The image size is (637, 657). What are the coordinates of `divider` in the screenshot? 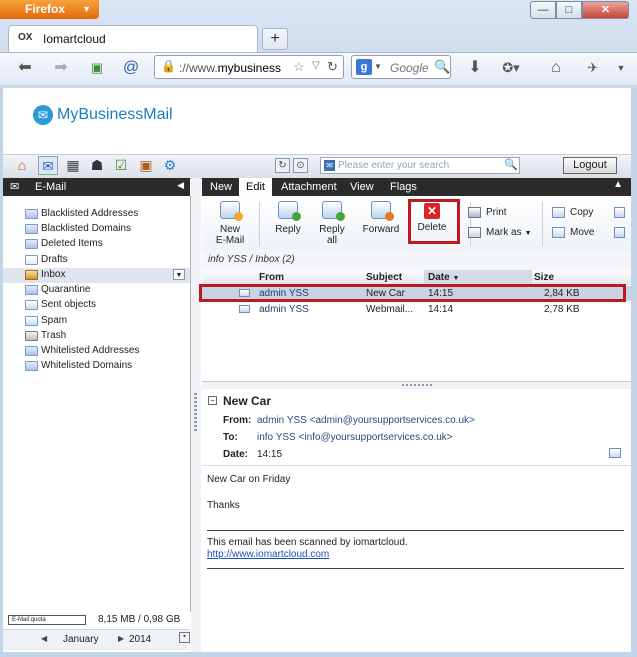 It's located at (415, 530).